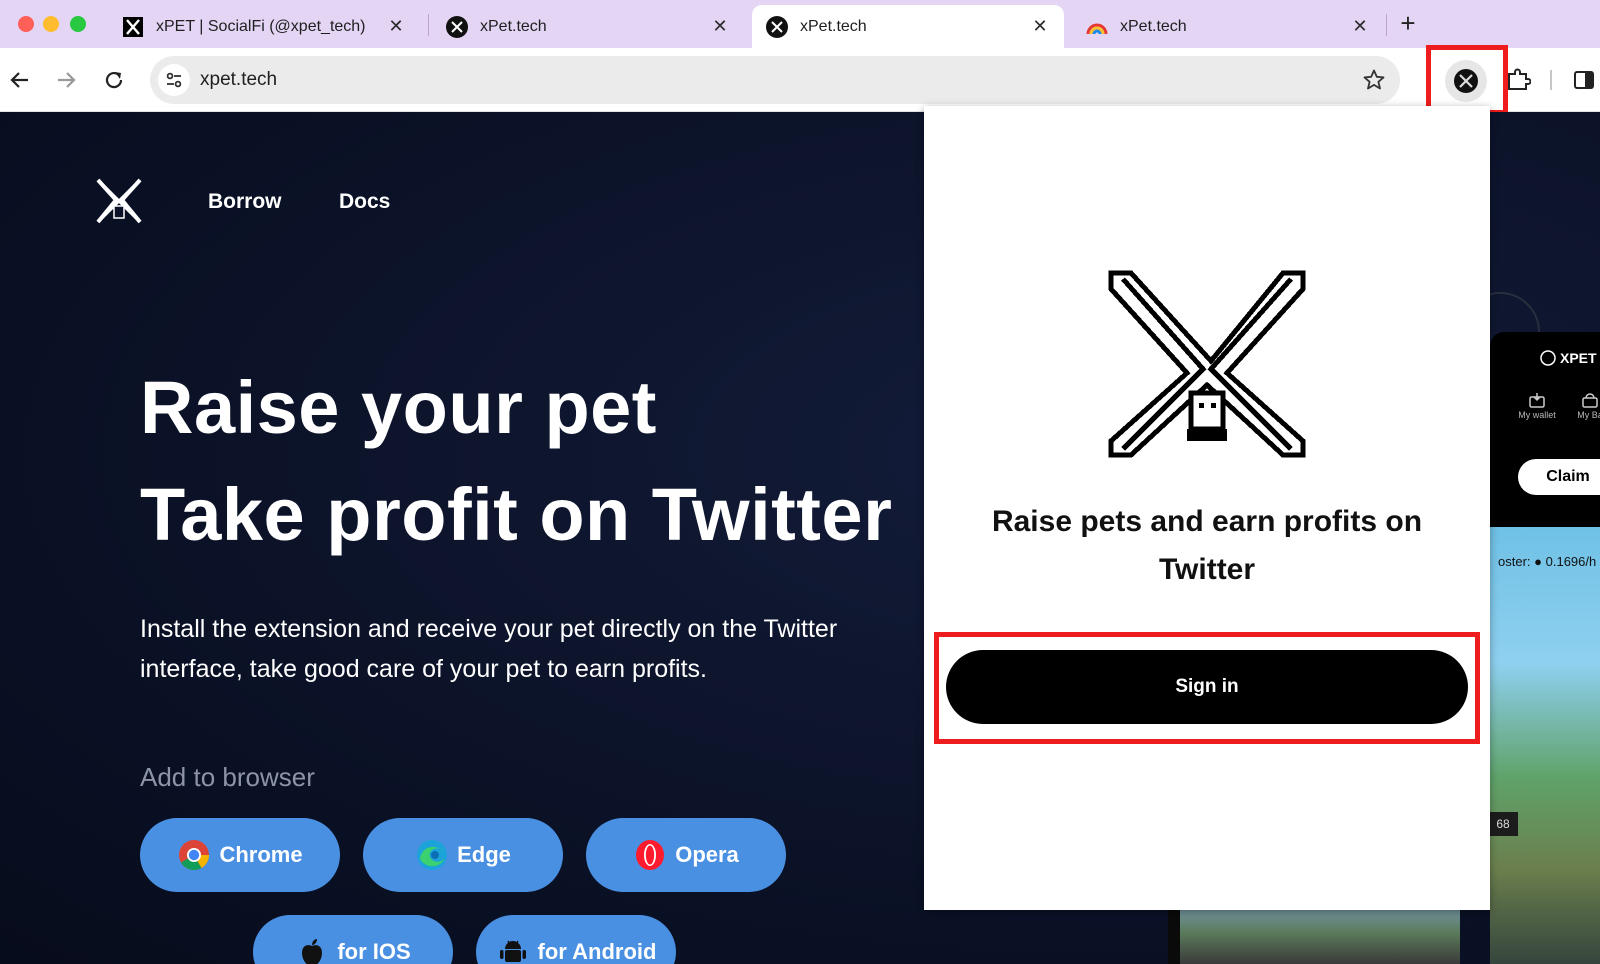 Image resolution: width=1600 pixels, height=964 pixels. Describe the element at coordinates (650, 855) in the screenshot. I see `opera-icon` at that location.